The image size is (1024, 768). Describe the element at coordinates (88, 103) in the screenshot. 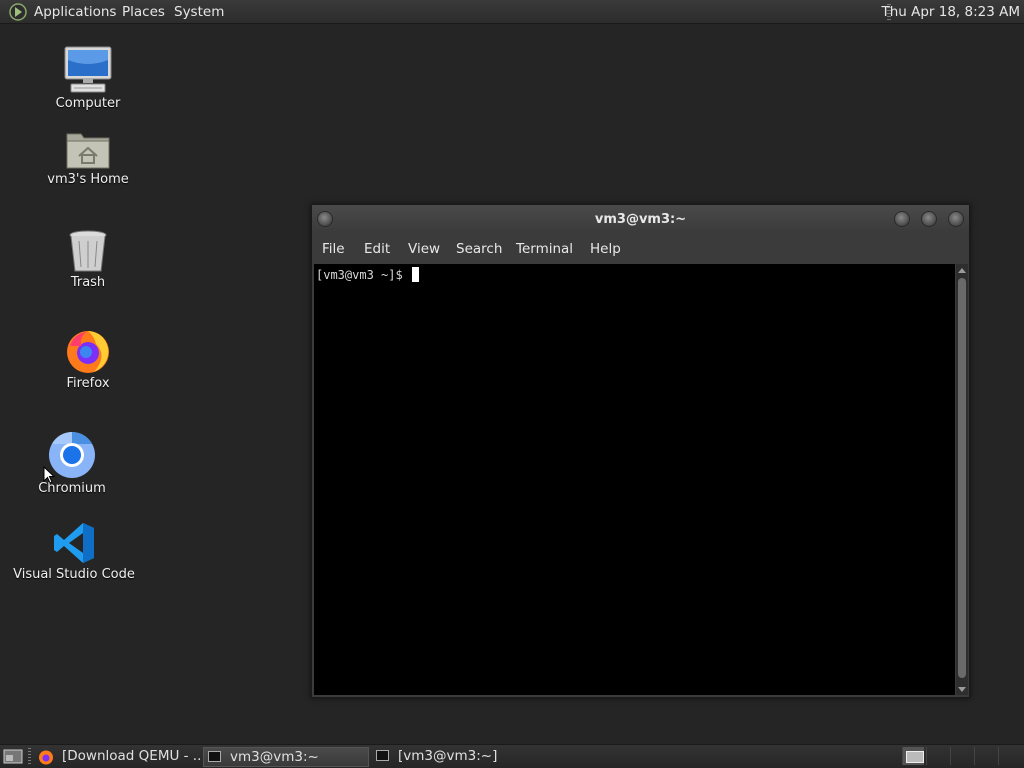

I see `desktop-icon-label: Computer` at that location.